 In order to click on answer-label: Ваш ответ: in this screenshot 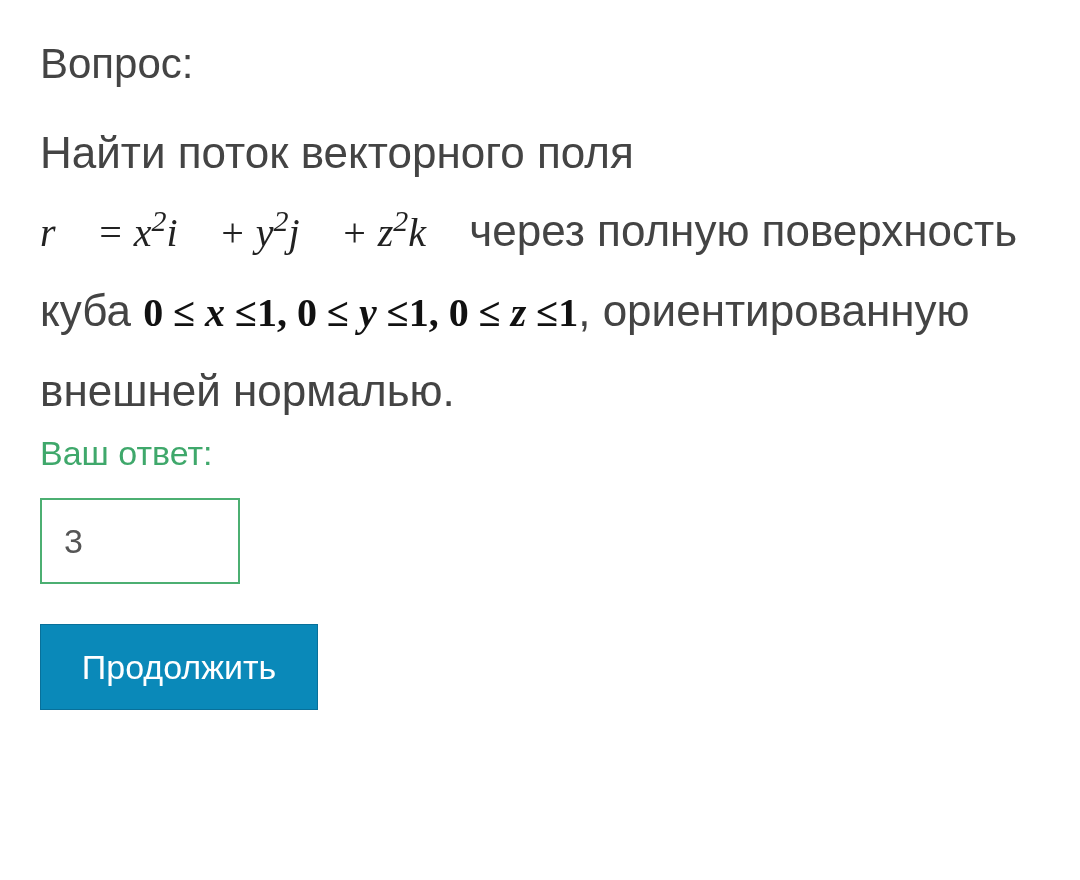, I will do `click(126, 453)`.